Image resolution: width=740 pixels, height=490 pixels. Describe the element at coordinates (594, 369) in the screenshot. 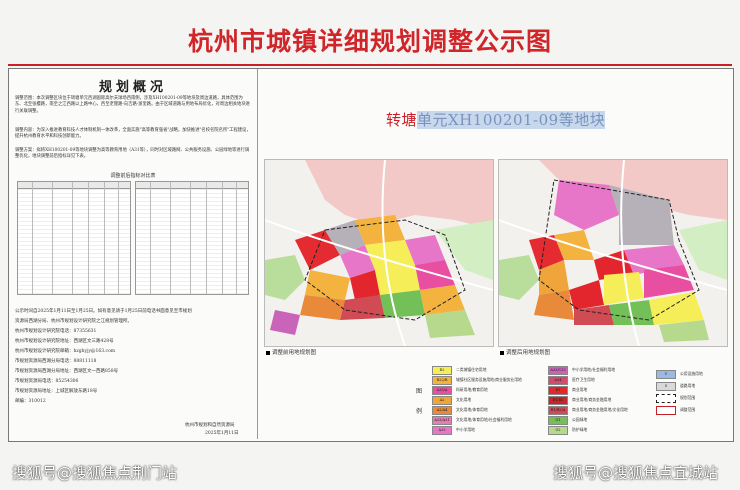

I see `legend-label: 中小学用地/社会福利用地` at that location.